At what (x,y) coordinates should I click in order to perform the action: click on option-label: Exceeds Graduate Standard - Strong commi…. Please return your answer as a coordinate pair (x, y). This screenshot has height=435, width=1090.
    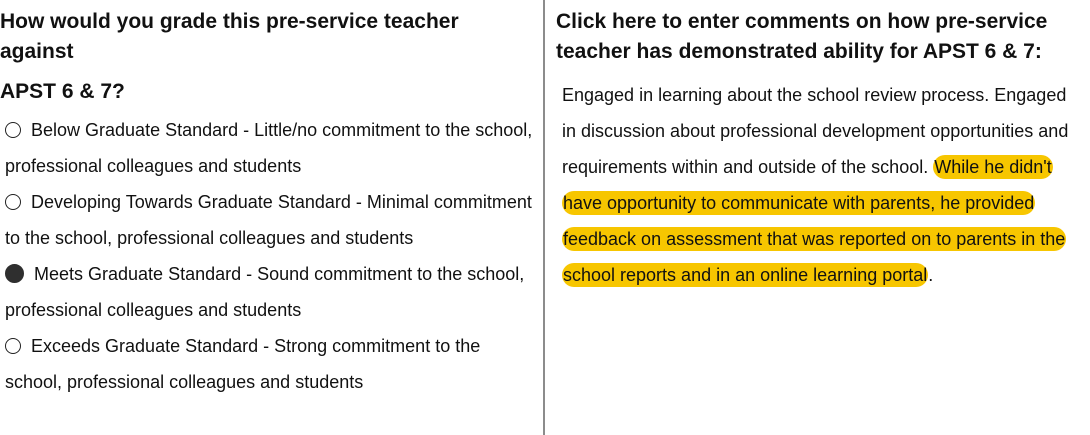
    Looking at the image, I should click on (243, 364).